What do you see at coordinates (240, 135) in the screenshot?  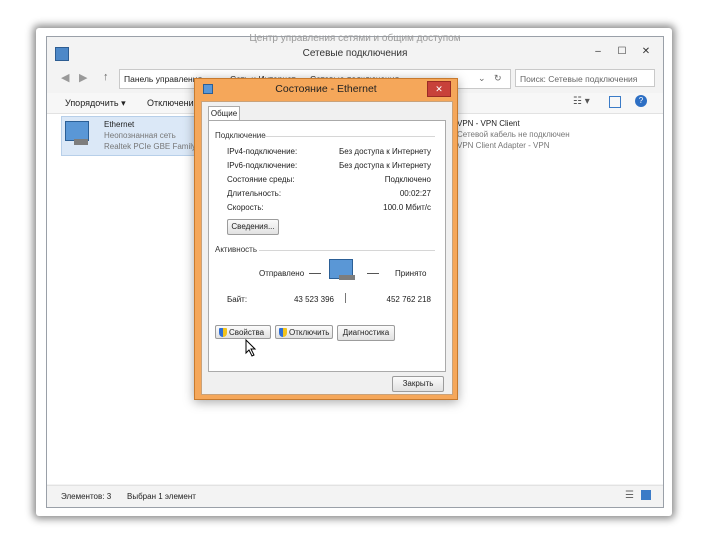 I see `connection-section-title: Подключение` at bounding box center [240, 135].